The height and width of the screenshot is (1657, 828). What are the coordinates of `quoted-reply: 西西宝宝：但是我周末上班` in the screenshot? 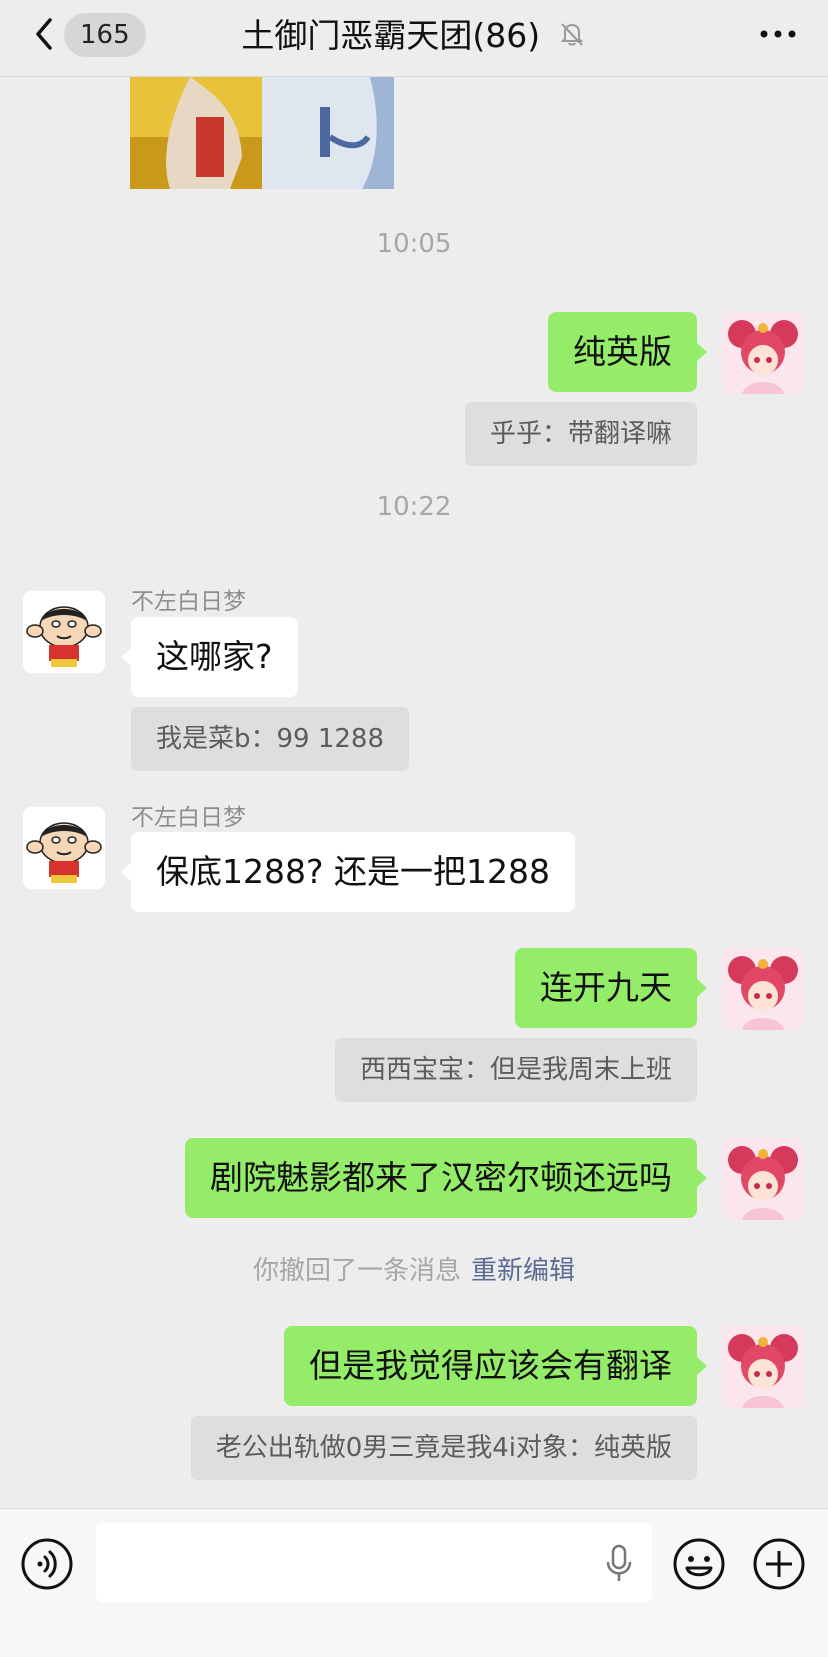 It's located at (515, 1070).